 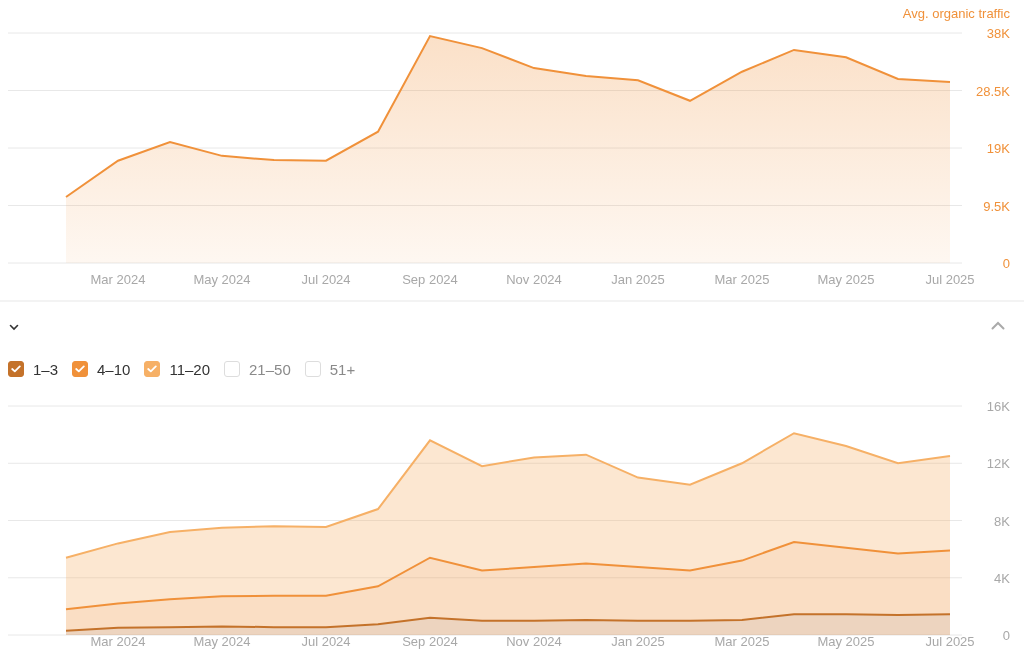 I want to click on y-axis-label: 12K, so click(x=998, y=464).